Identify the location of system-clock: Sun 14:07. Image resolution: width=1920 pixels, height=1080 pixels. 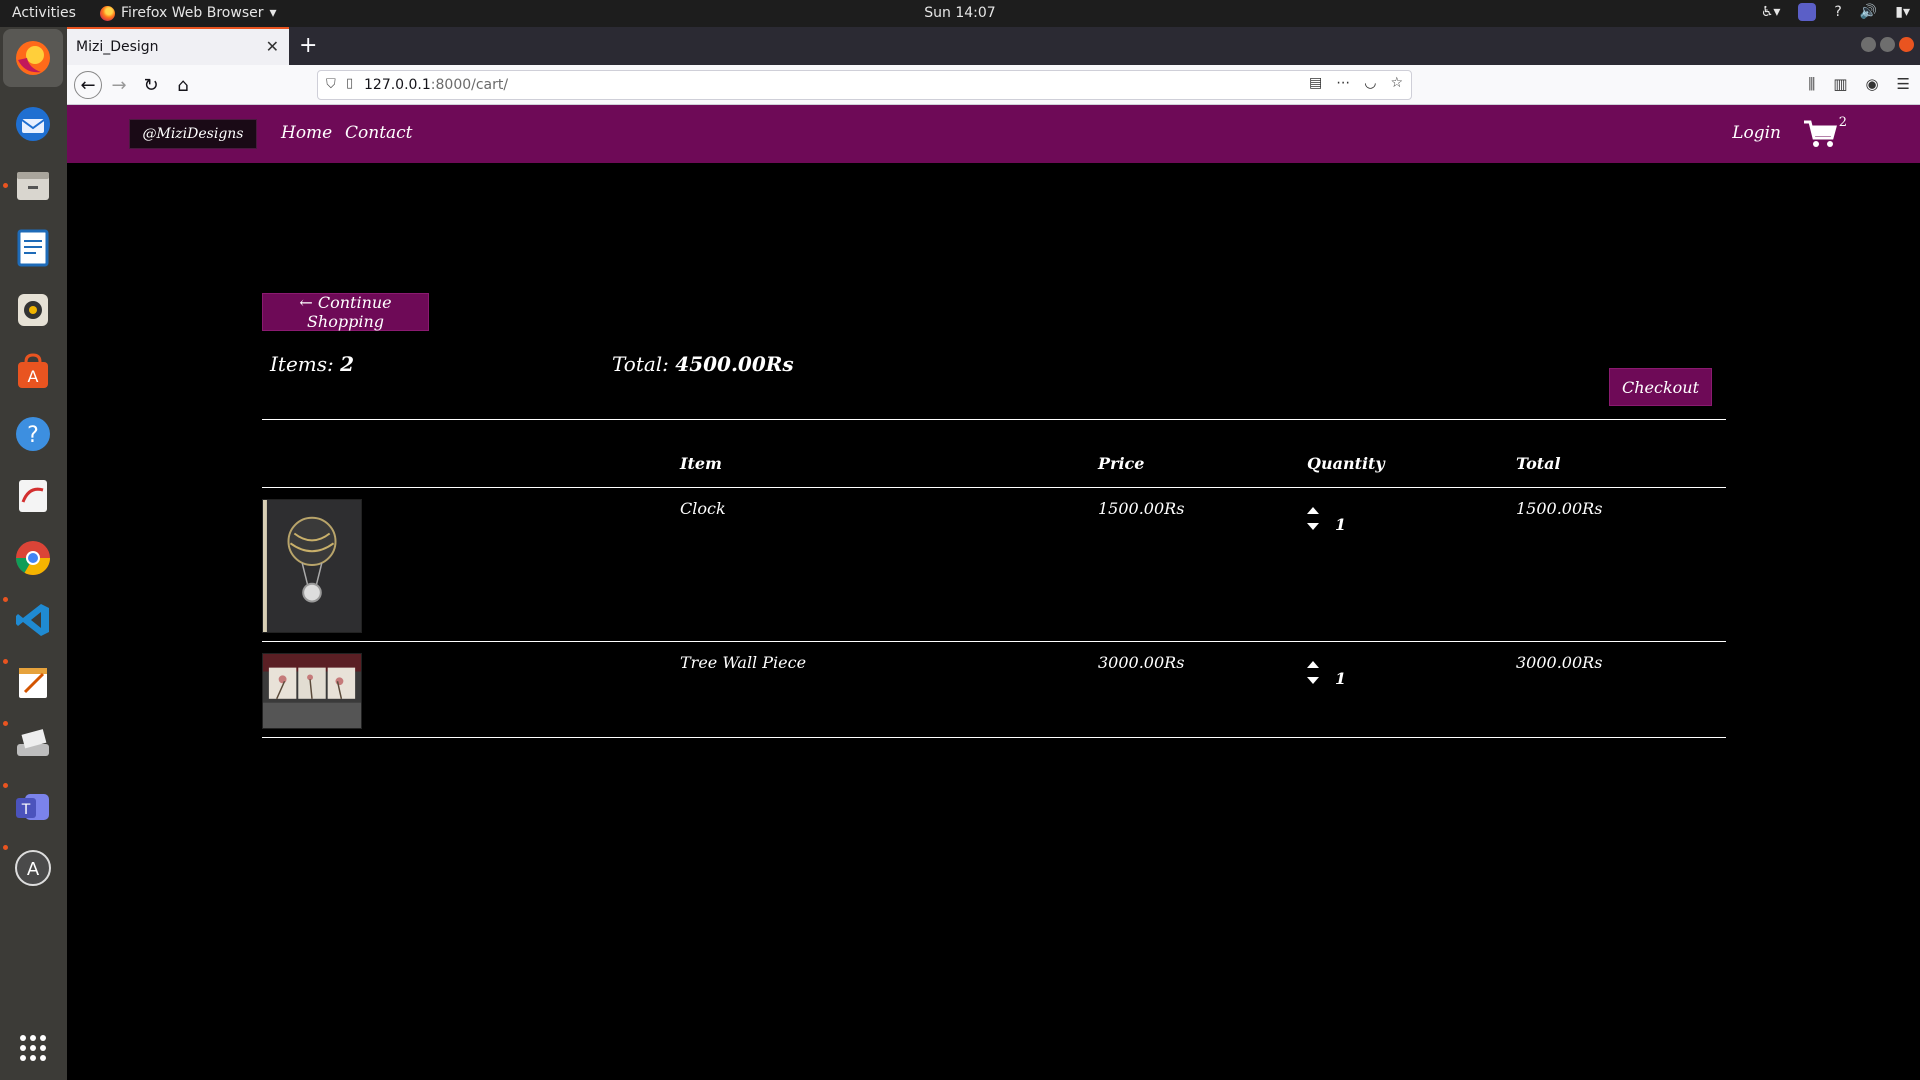
(960, 13).